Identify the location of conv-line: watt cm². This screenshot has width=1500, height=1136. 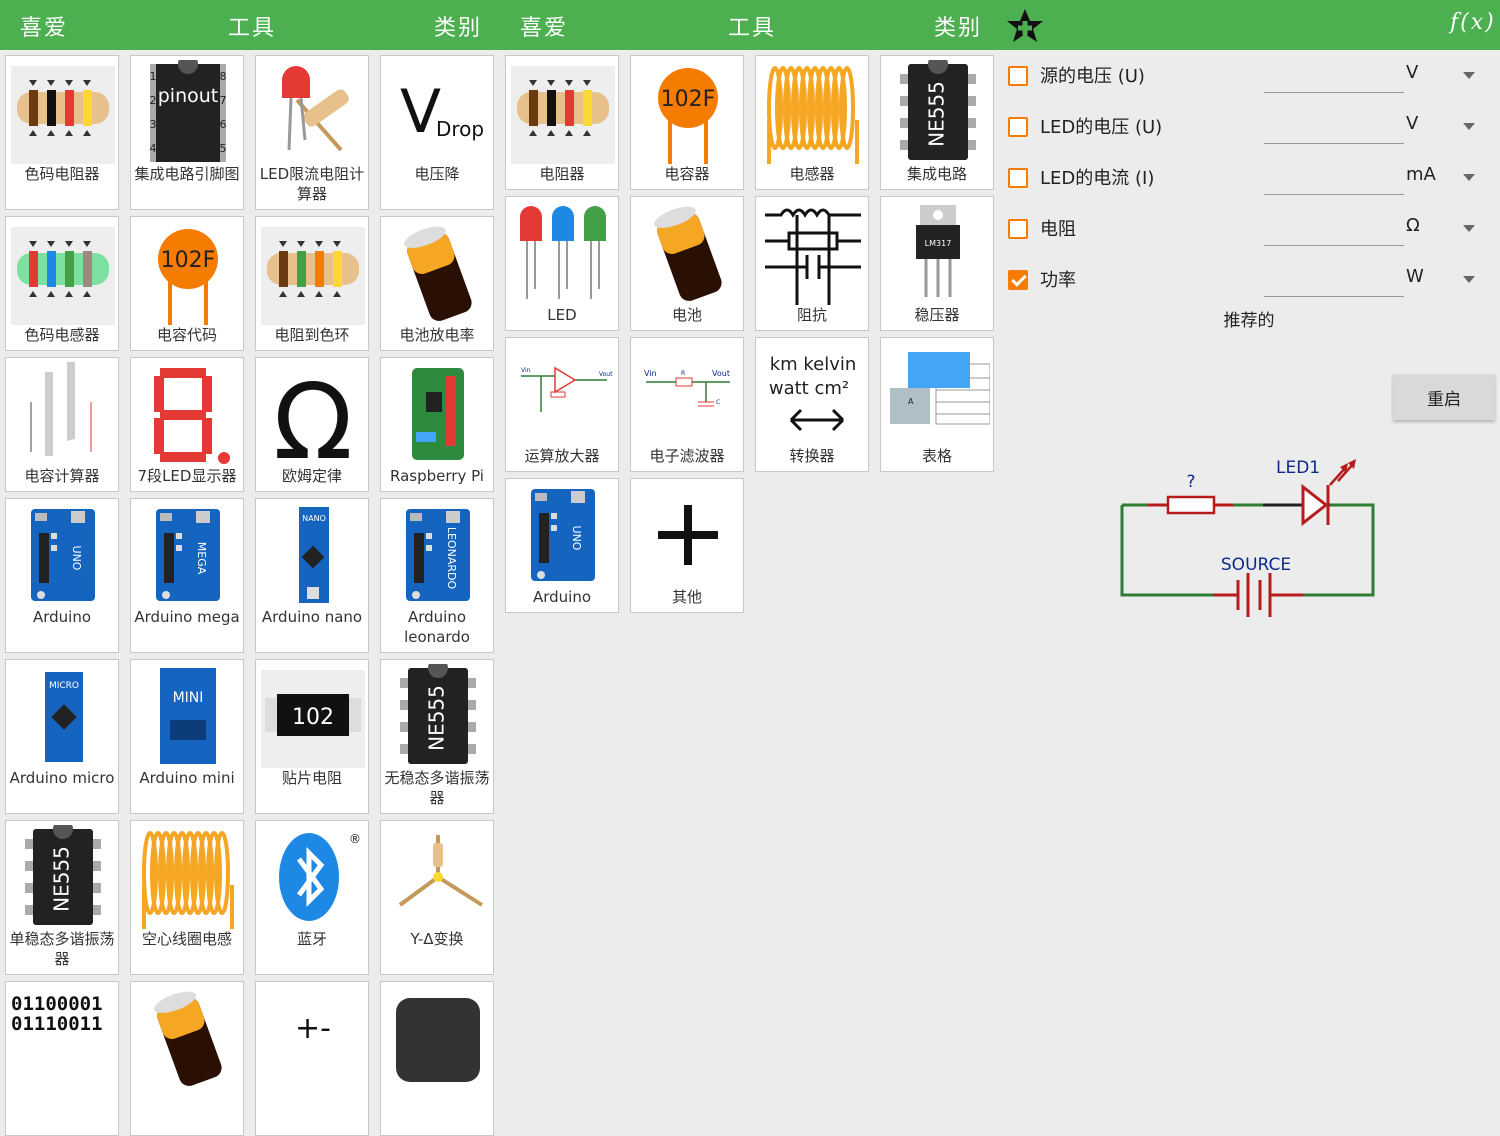
(809, 388).